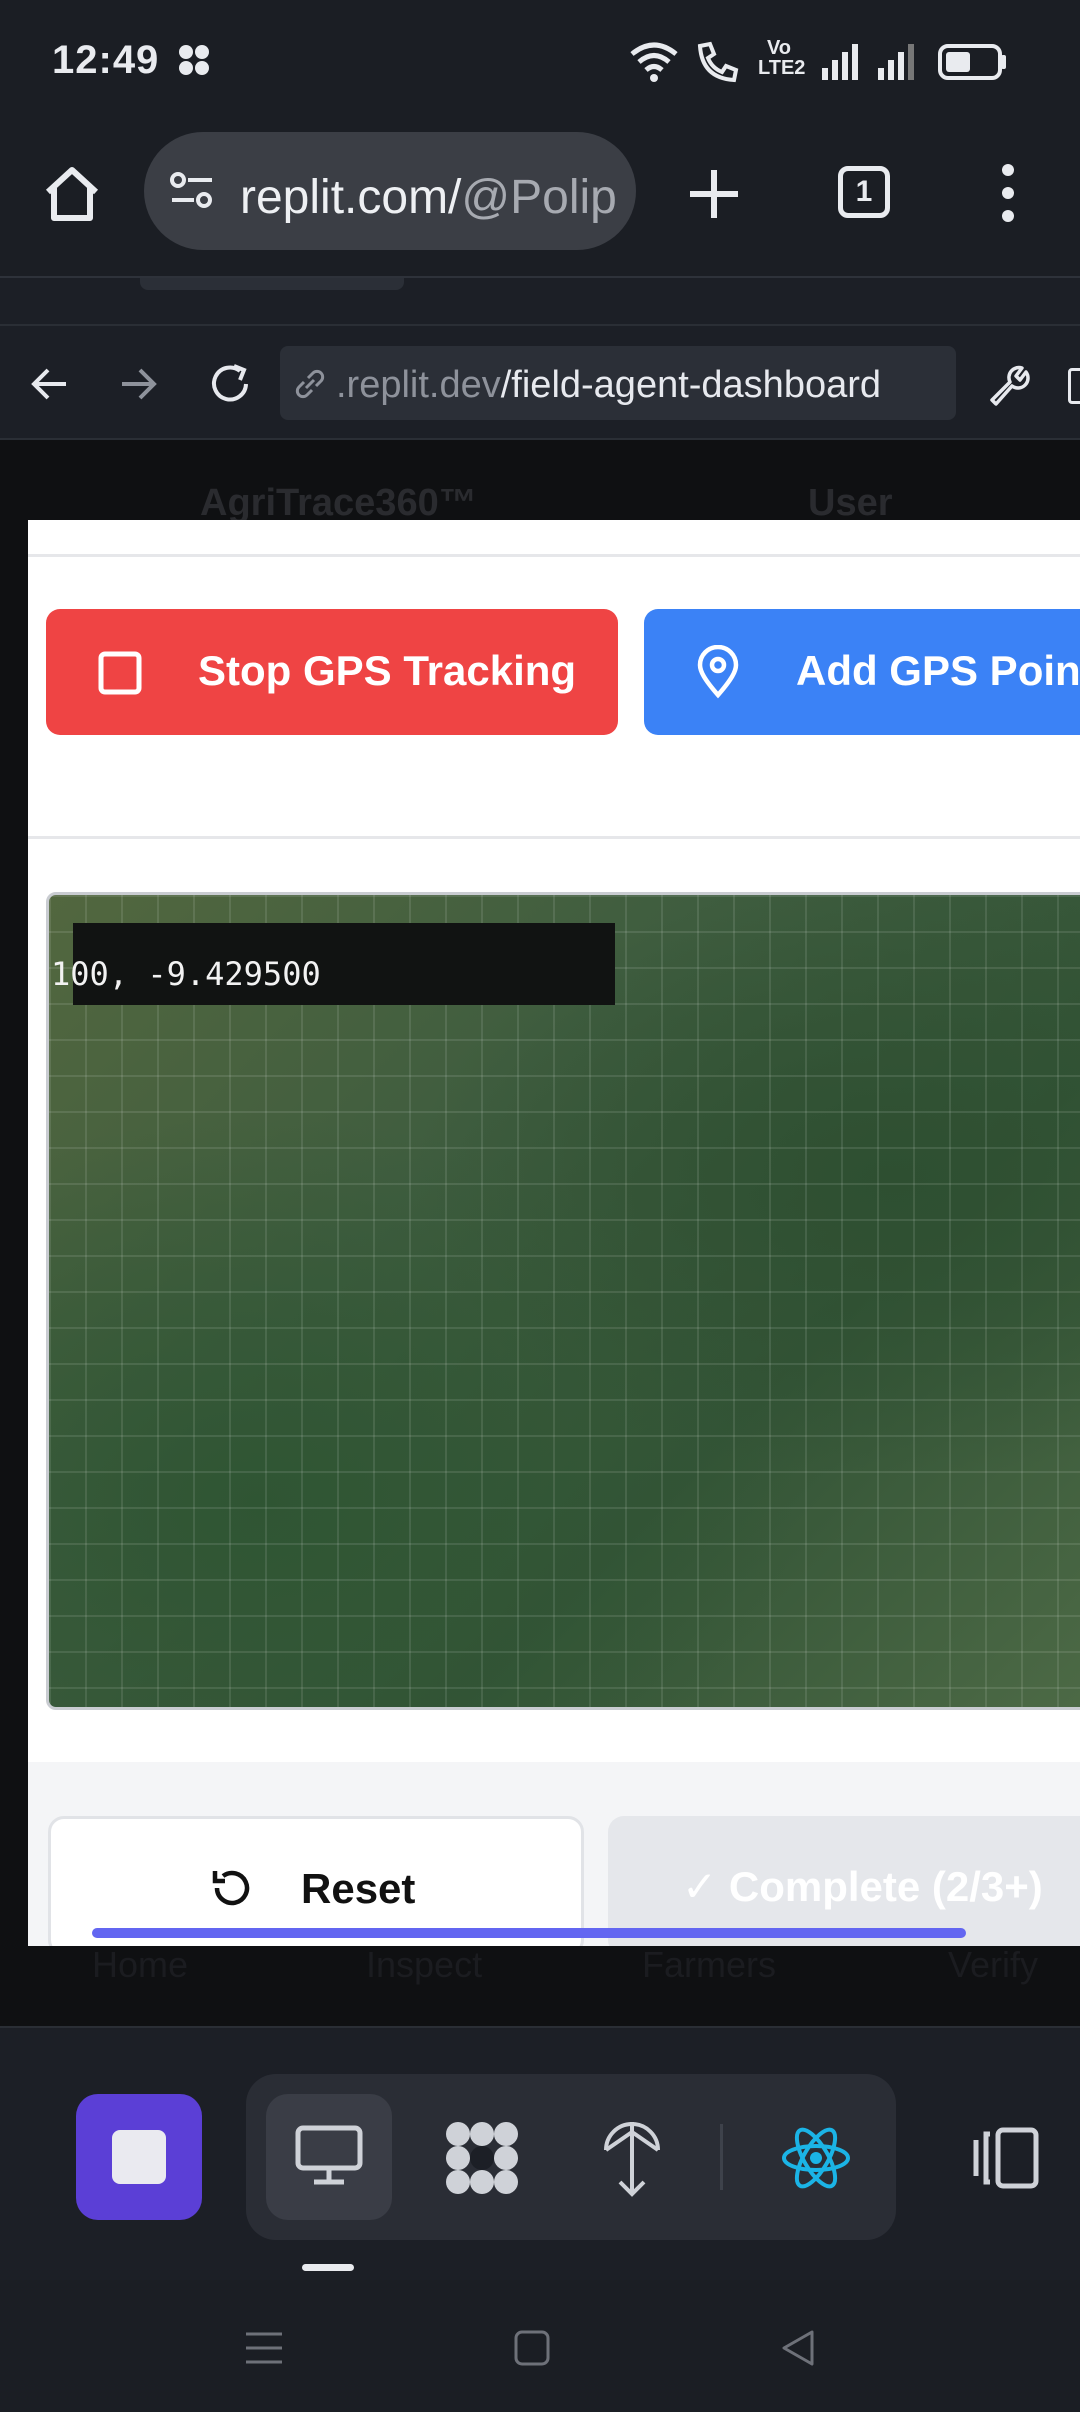  I want to click on reload-icon, so click(230, 384).